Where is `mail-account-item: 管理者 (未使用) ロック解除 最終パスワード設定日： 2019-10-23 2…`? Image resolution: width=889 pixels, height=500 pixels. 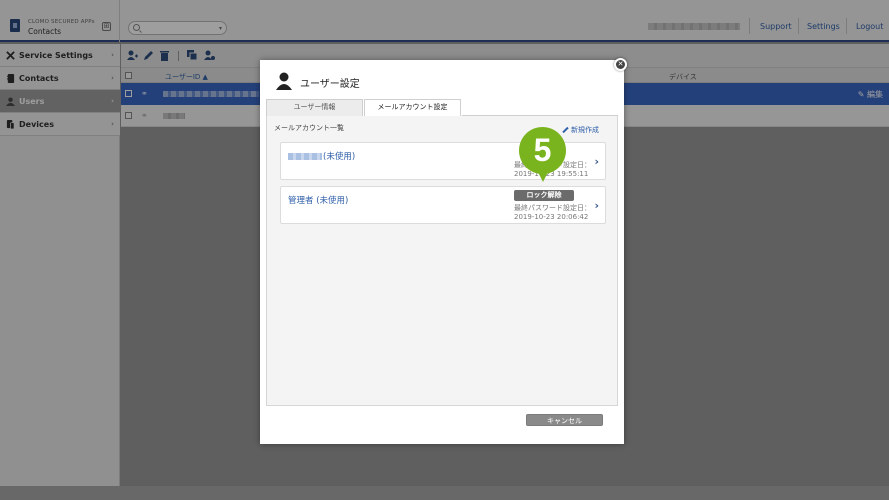
mail-account-item: 管理者 (未使用) ロック解除 最終パスワード設定日： 2019-10-23 2… is located at coordinates (443, 205).